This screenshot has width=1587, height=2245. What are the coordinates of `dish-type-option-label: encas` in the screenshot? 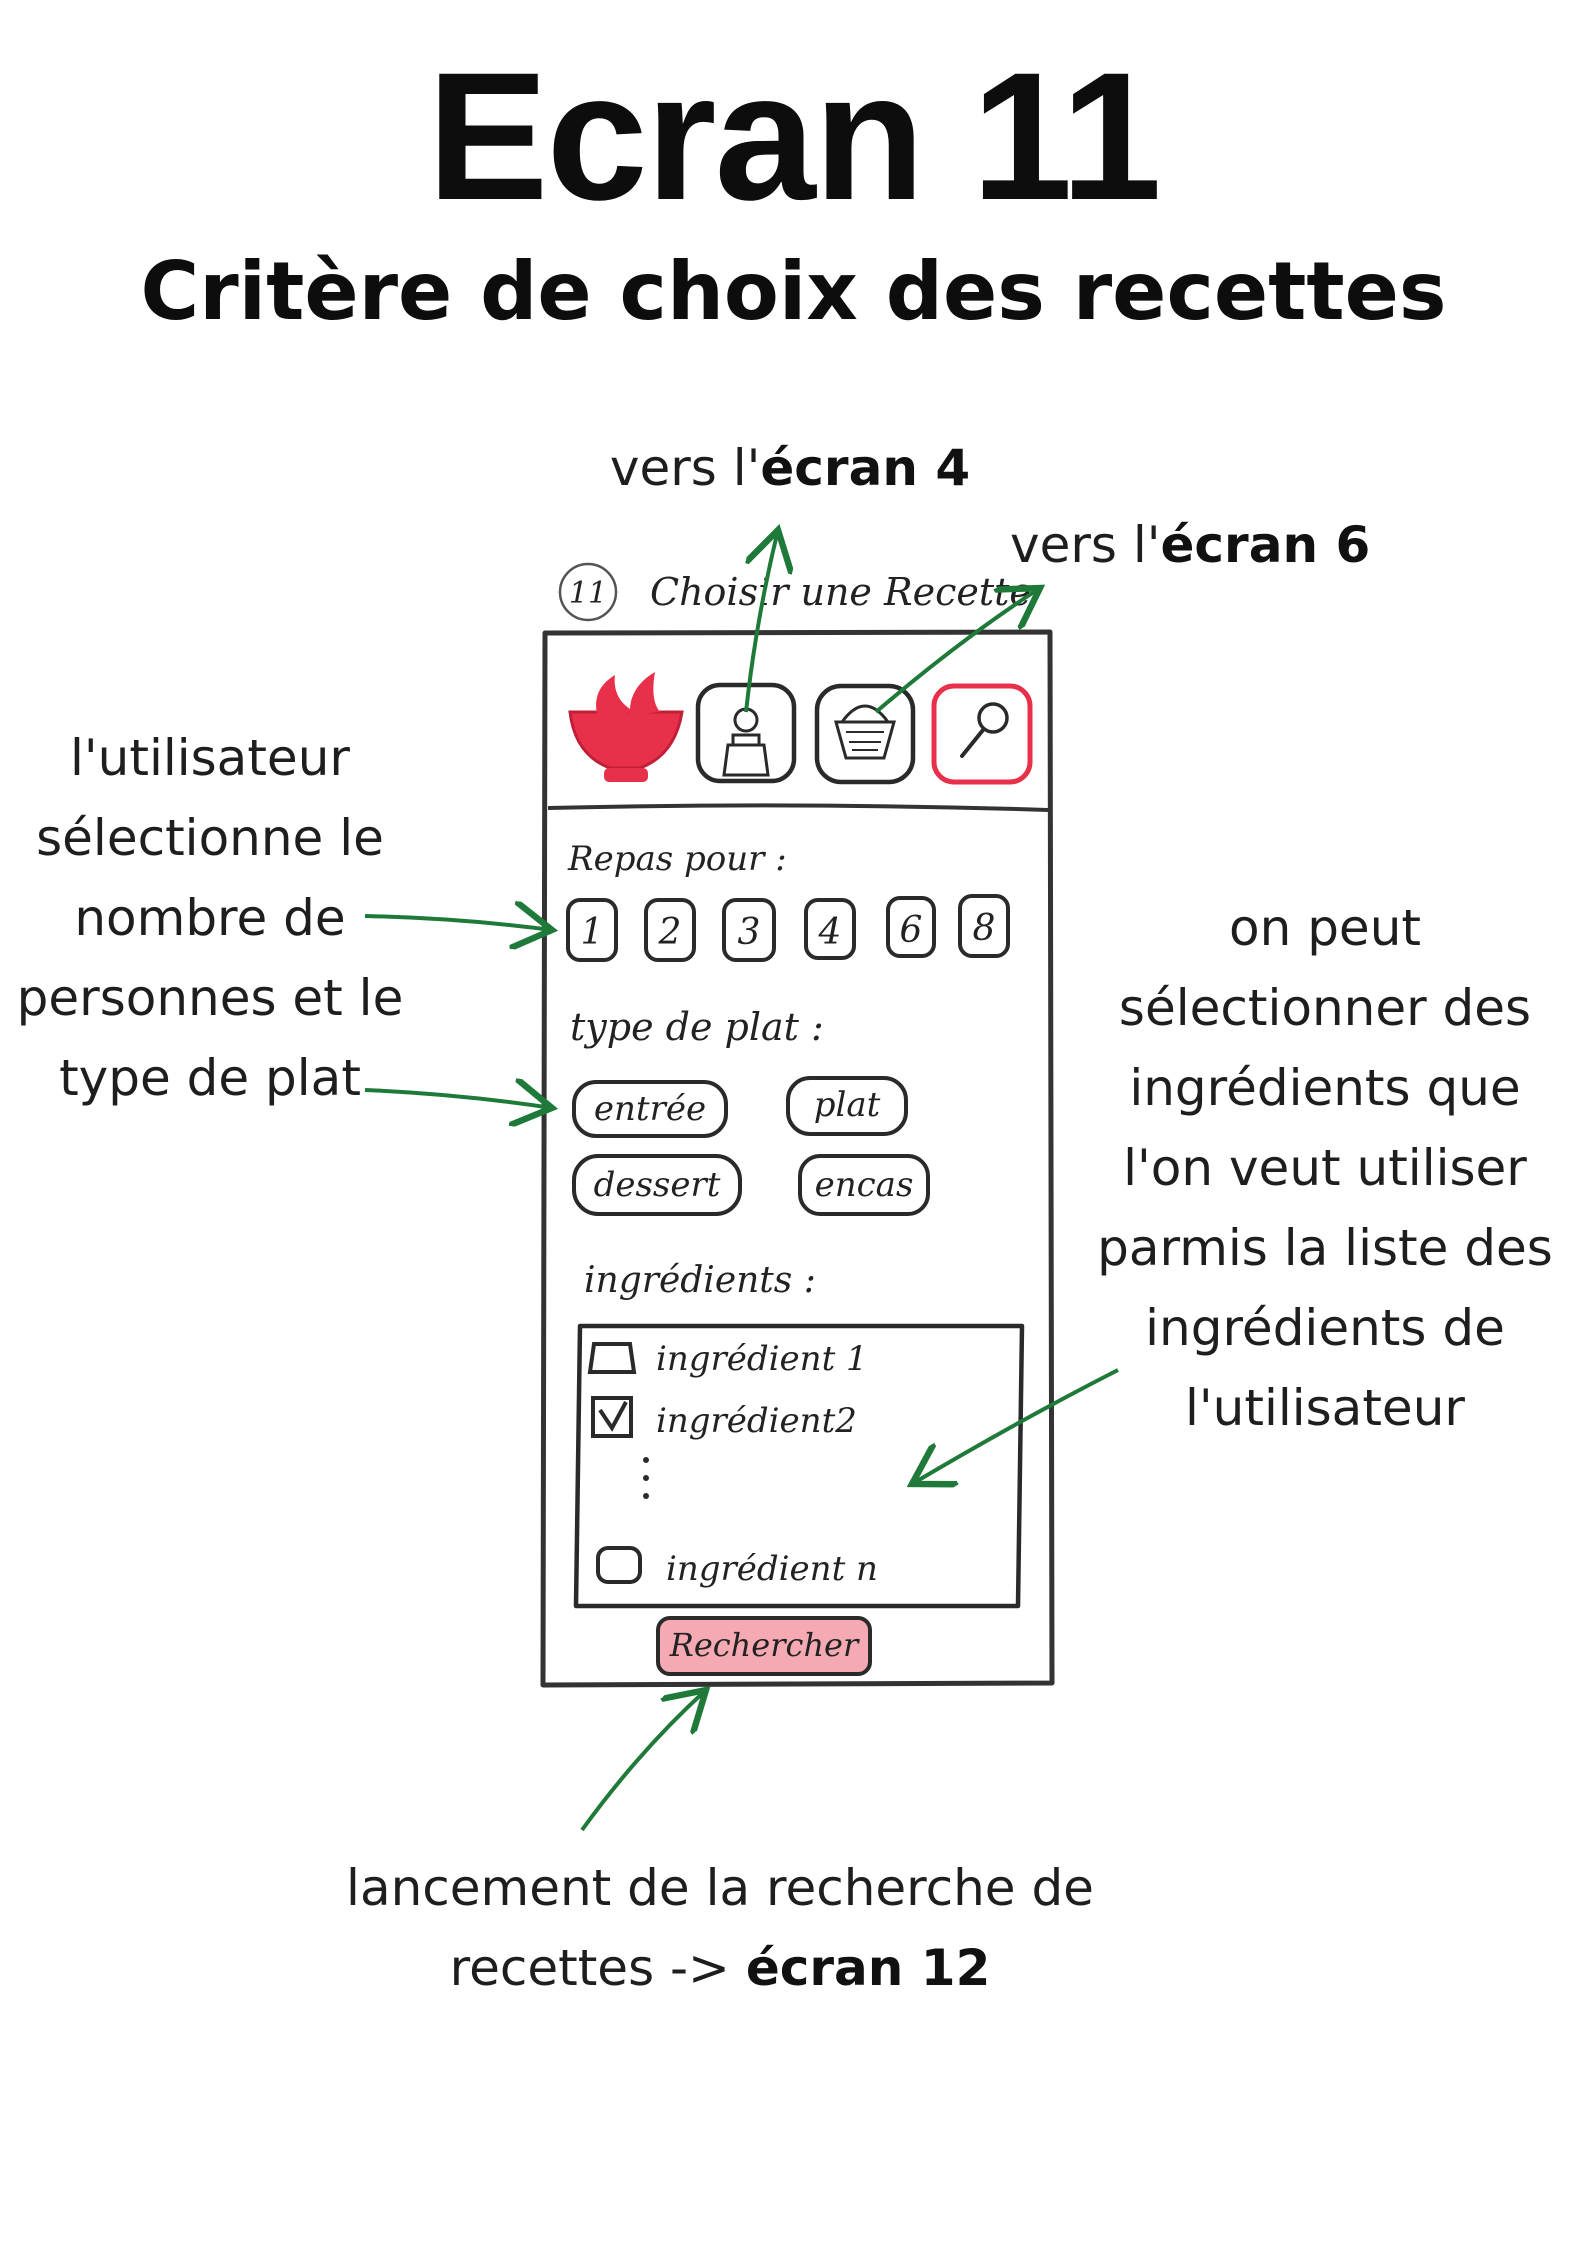 It's located at (864, 1185).